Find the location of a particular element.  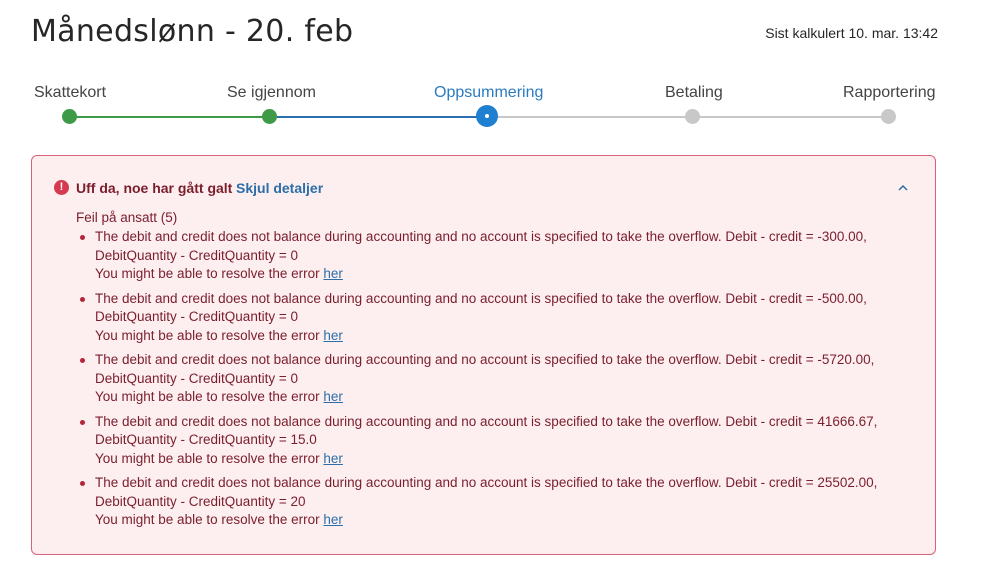

step-dot-oppsummering is located at coordinates (487, 116).